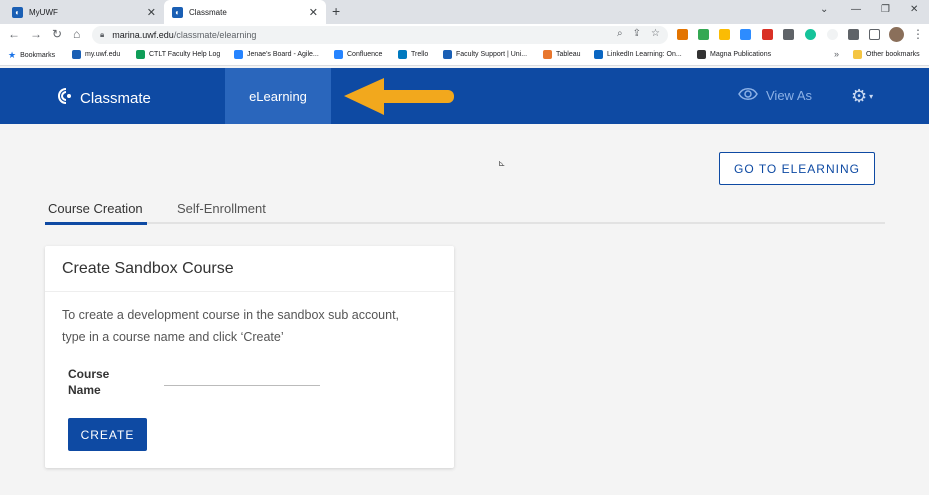 The image size is (929, 495). I want to click on magna-icon, so click(701, 54).